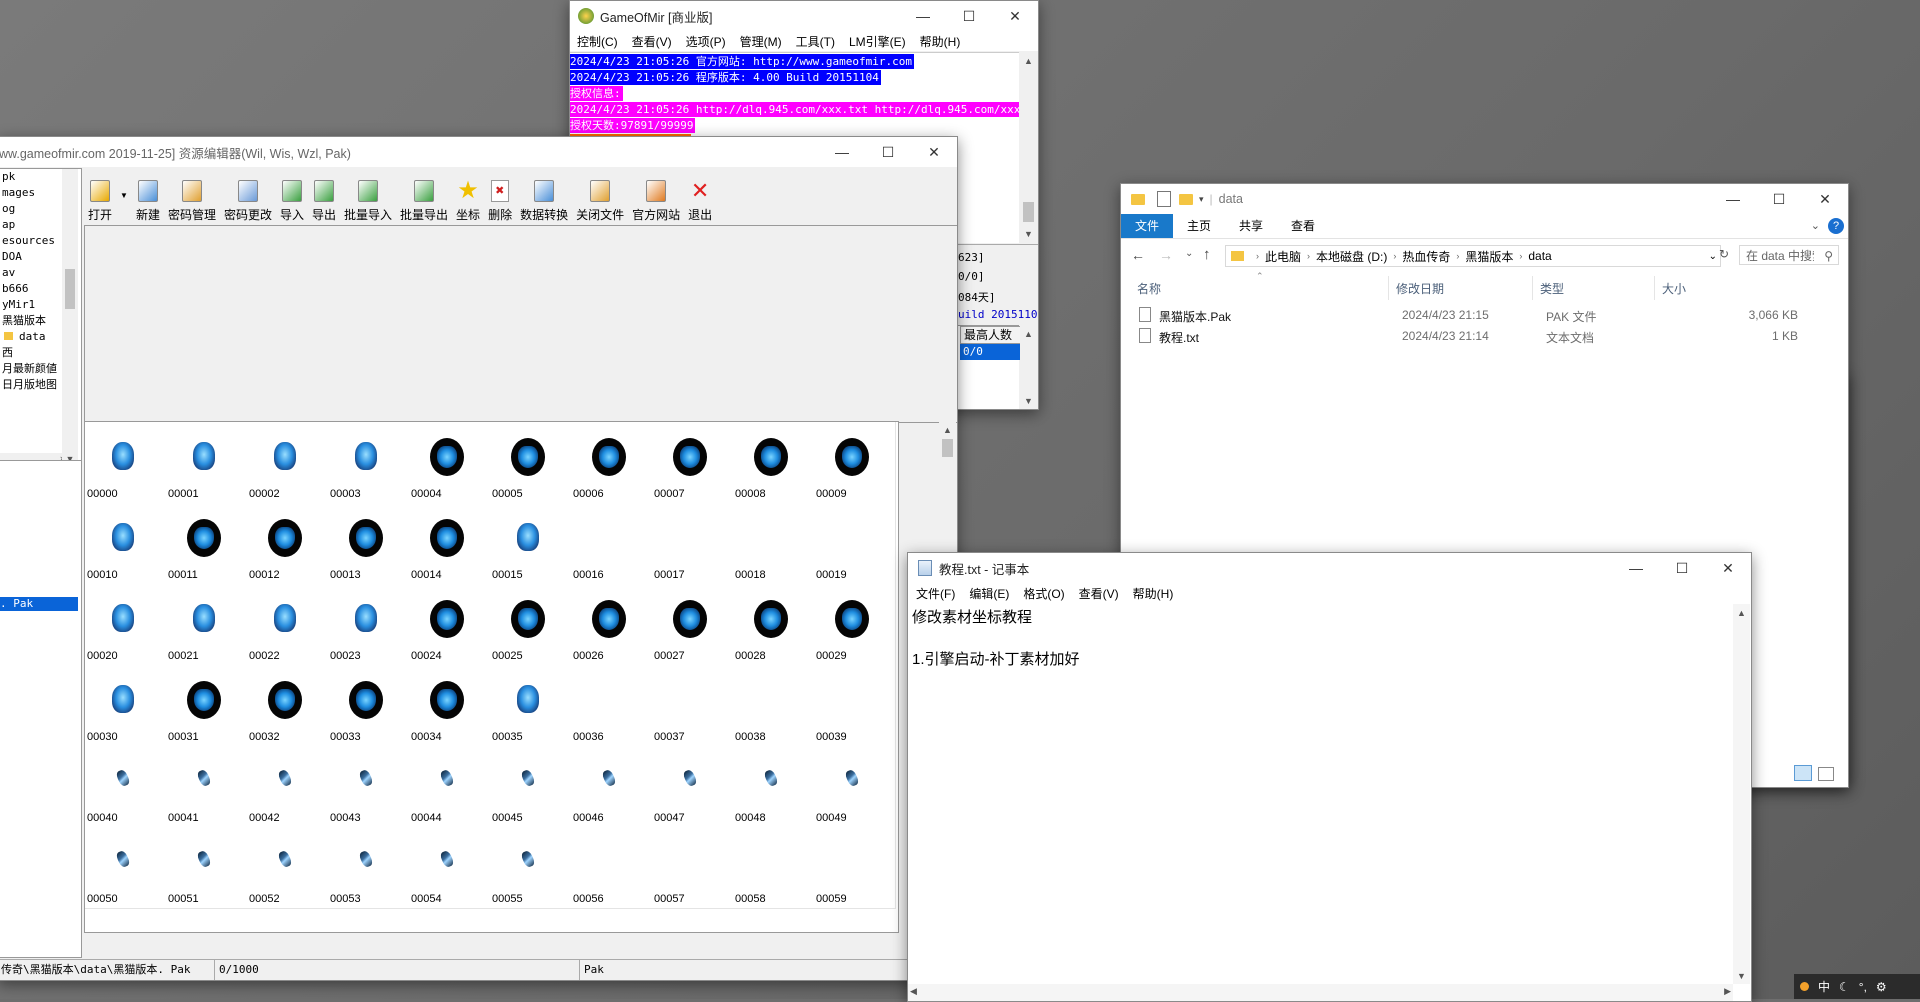  Describe the element at coordinates (288, 463) in the screenshot. I see `thumbnail-cell: 00002` at that location.